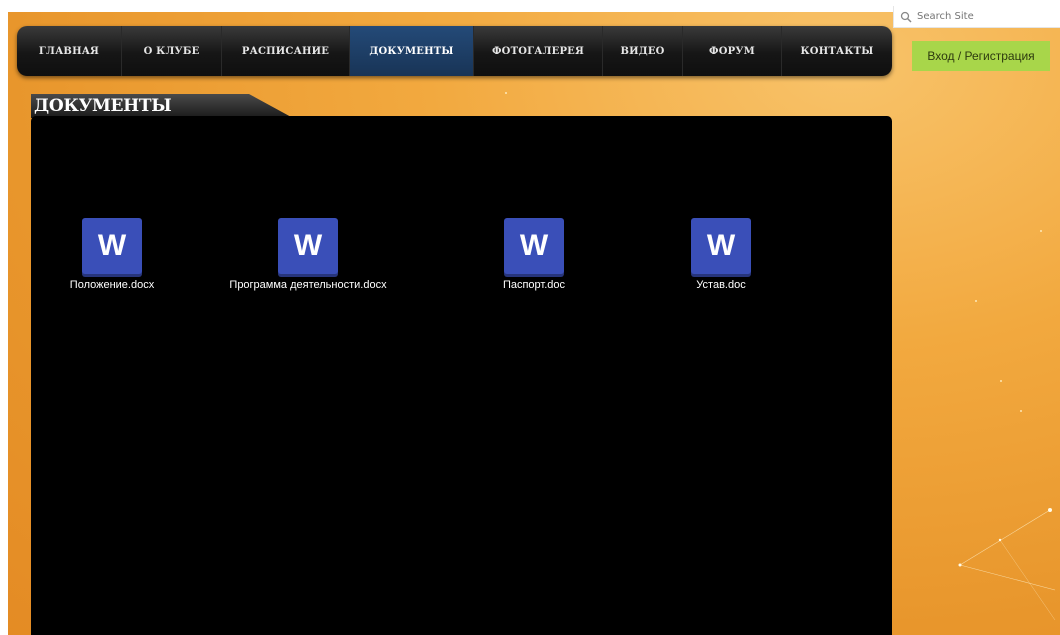  Describe the element at coordinates (837, 51) in the screenshot. I see `nav-item-contacts: КОНТАКТЫ` at that location.